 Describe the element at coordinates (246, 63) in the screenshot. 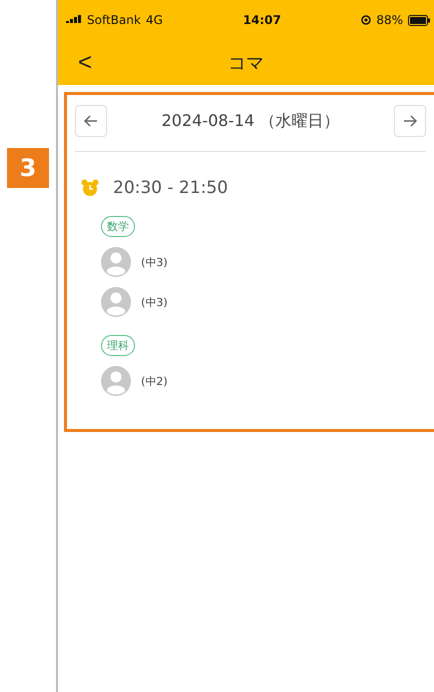

I see `screen-title: コマ` at that location.